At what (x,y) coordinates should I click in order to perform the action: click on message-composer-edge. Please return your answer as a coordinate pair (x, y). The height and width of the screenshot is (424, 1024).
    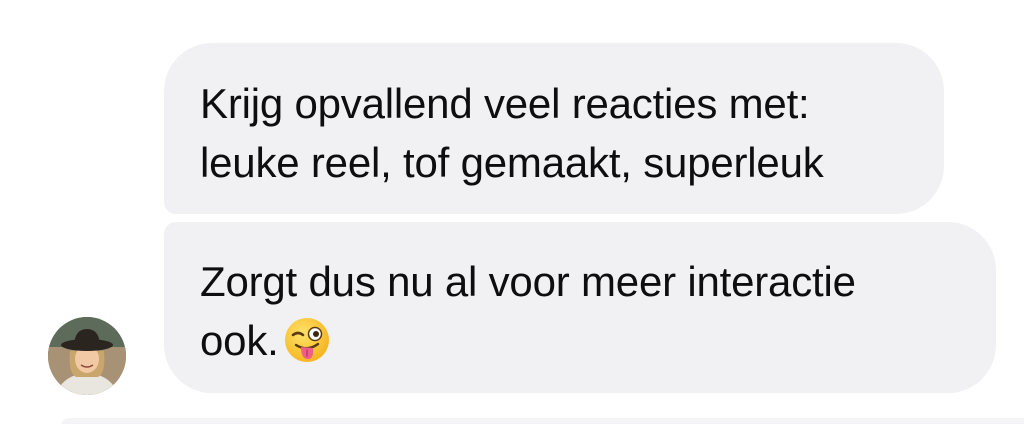
    Looking at the image, I should click on (542, 421).